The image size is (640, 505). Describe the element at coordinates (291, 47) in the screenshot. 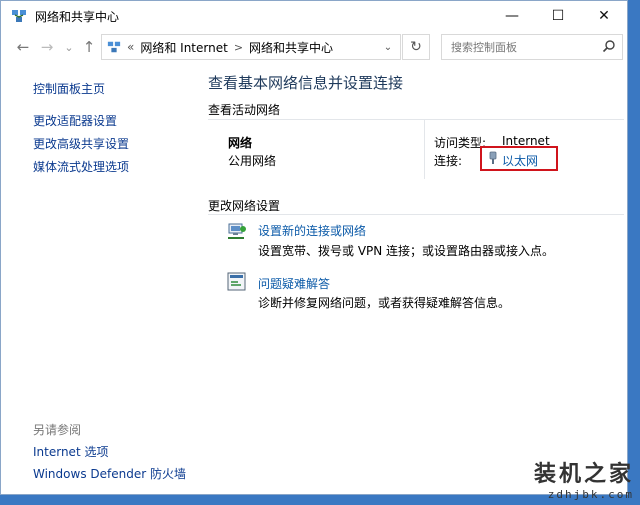

I see `breadcrumb-network-sharing-center: 网络和共享中心` at that location.